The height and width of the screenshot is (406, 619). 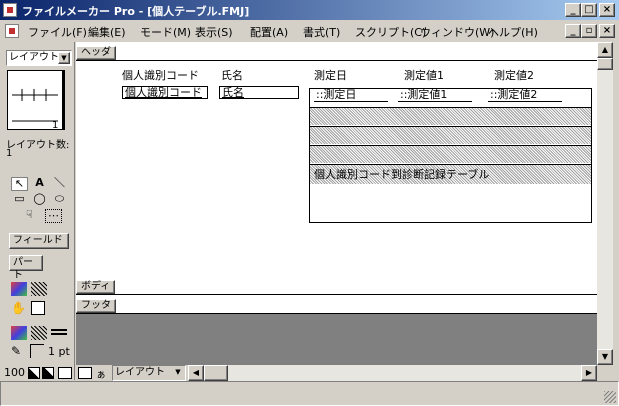 What do you see at coordinates (57, 32) in the screenshot?
I see `menu-file: ファイル(F)` at bounding box center [57, 32].